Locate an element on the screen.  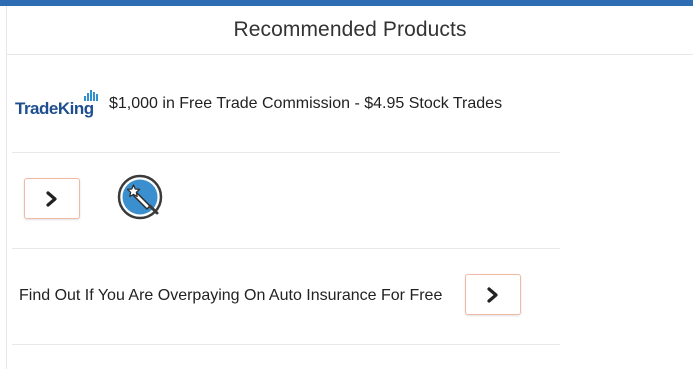
section-header: Recommended Products is located at coordinates (350, 30).